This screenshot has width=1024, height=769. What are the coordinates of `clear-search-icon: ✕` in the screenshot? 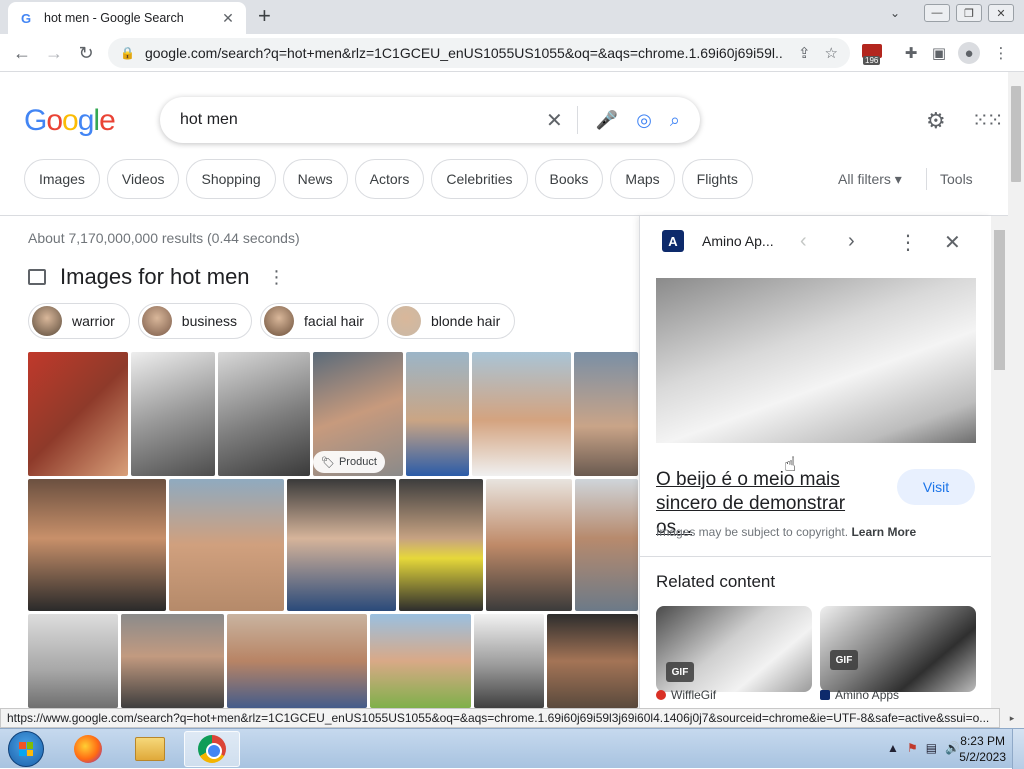 It's located at (554, 120).